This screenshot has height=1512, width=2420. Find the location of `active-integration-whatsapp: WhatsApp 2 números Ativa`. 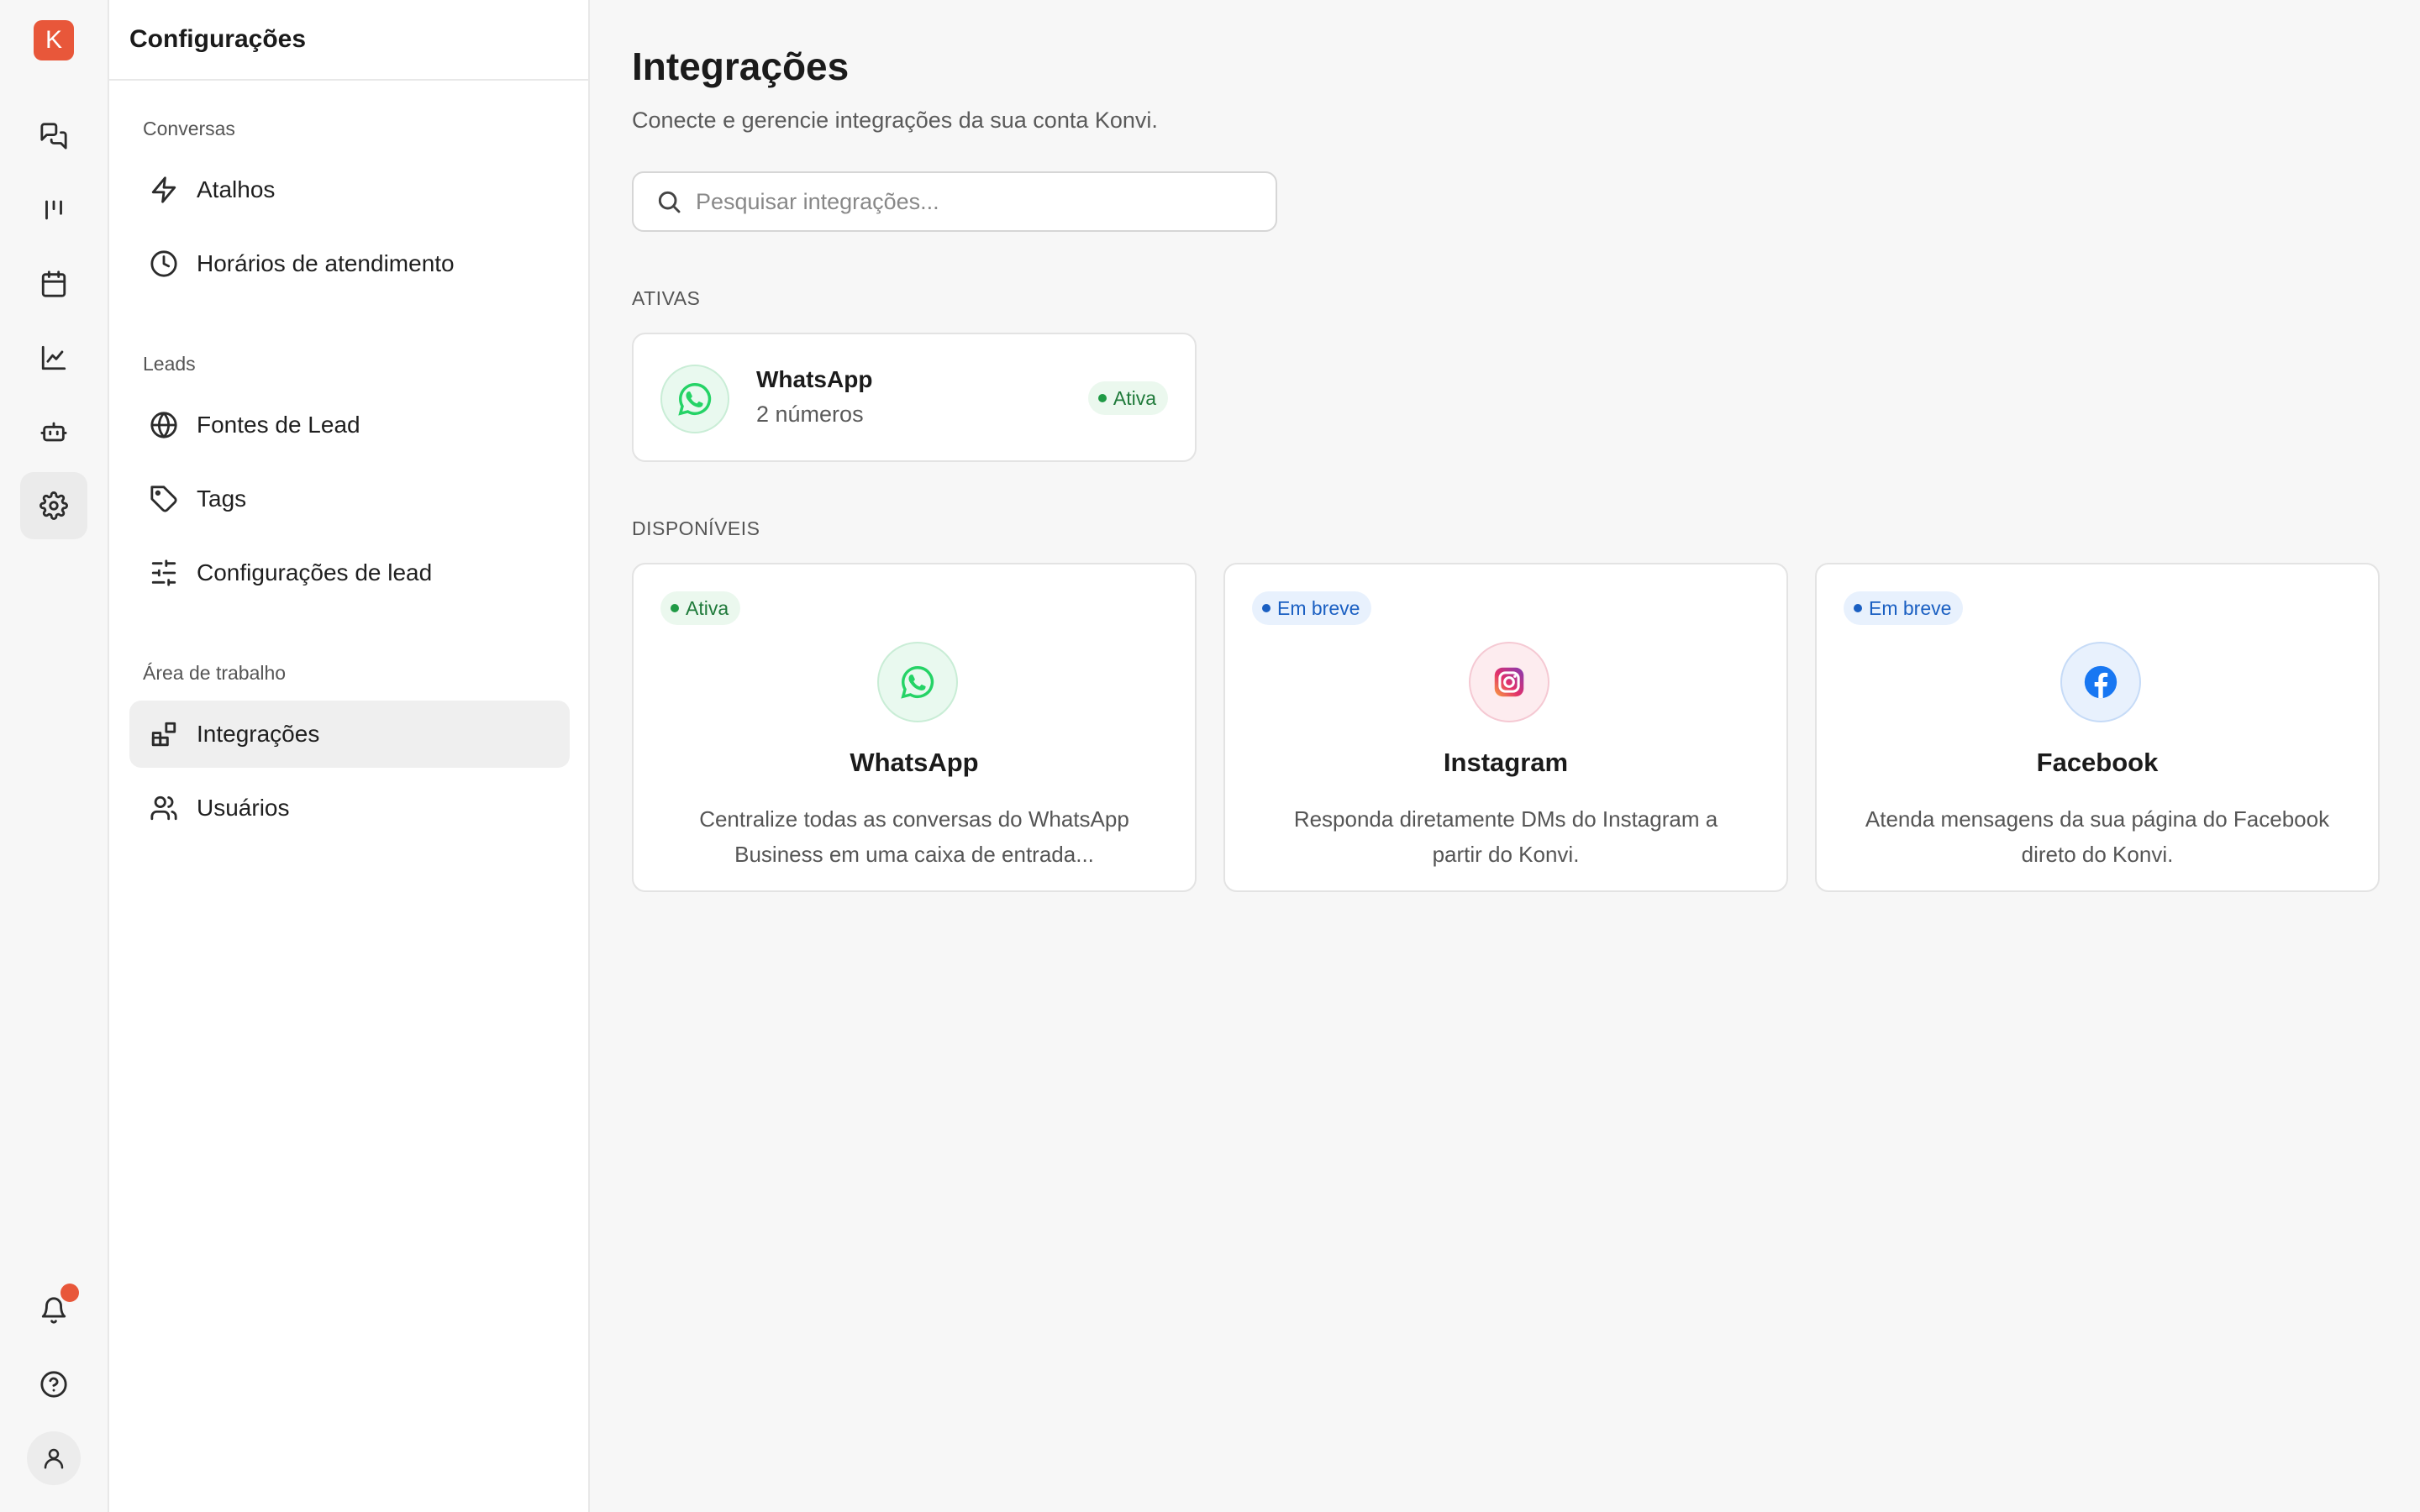

active-integration-whatsapp: WhatsApp 2 números Ativa is located at coordinates (914, 397).